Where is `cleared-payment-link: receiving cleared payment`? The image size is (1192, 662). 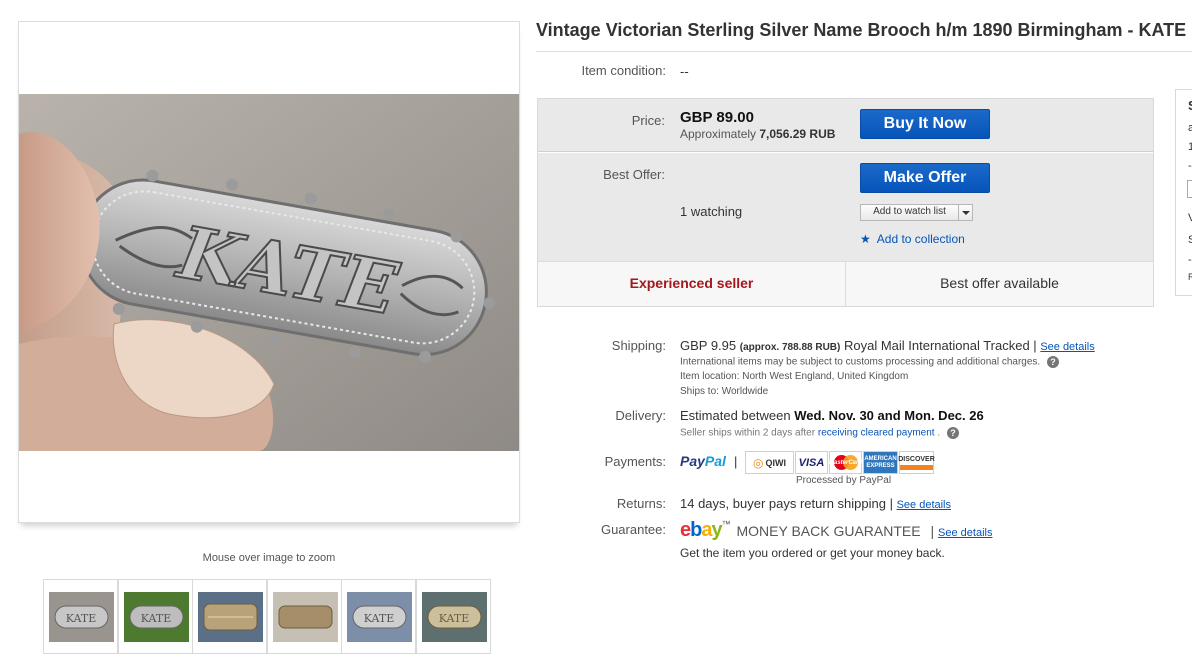
cleared-payment-link: receiving cleared payment is located at coordinates (876, 433).